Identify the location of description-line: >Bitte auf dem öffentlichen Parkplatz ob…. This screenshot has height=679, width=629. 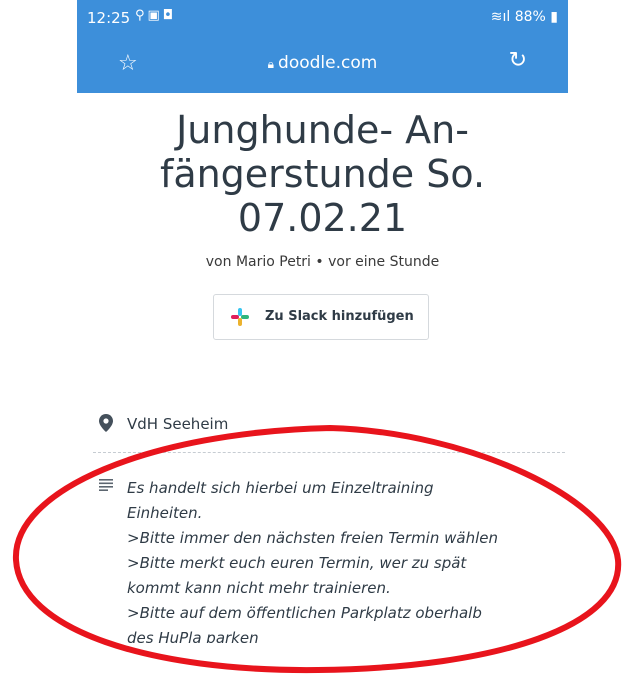
(304, 613).